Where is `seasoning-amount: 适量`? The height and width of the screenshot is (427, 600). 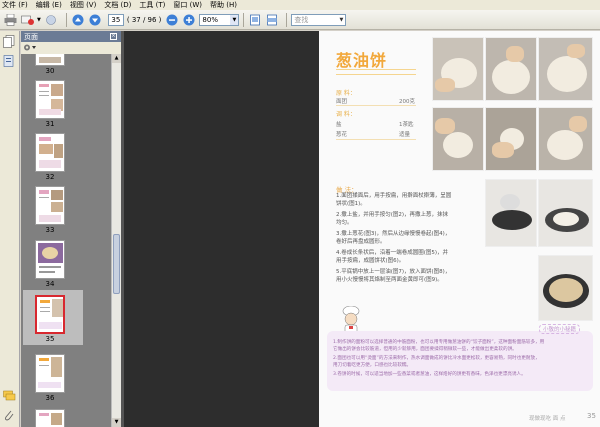 seasoning-amount: 适量 is located at coordinates (405, 135).